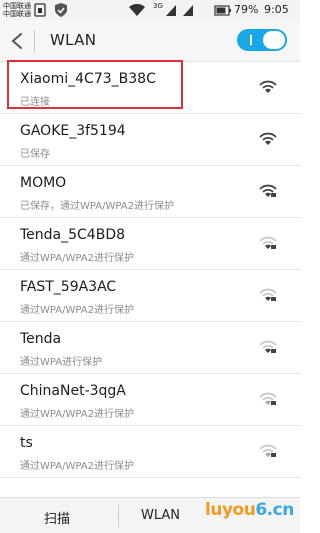 Image resolution: width=320 pixels, height=533 pixels. What do you see at coordinates (137, 10) in the screenshot?
I see `wifi-status-icon` at bounding box center [137, 10].